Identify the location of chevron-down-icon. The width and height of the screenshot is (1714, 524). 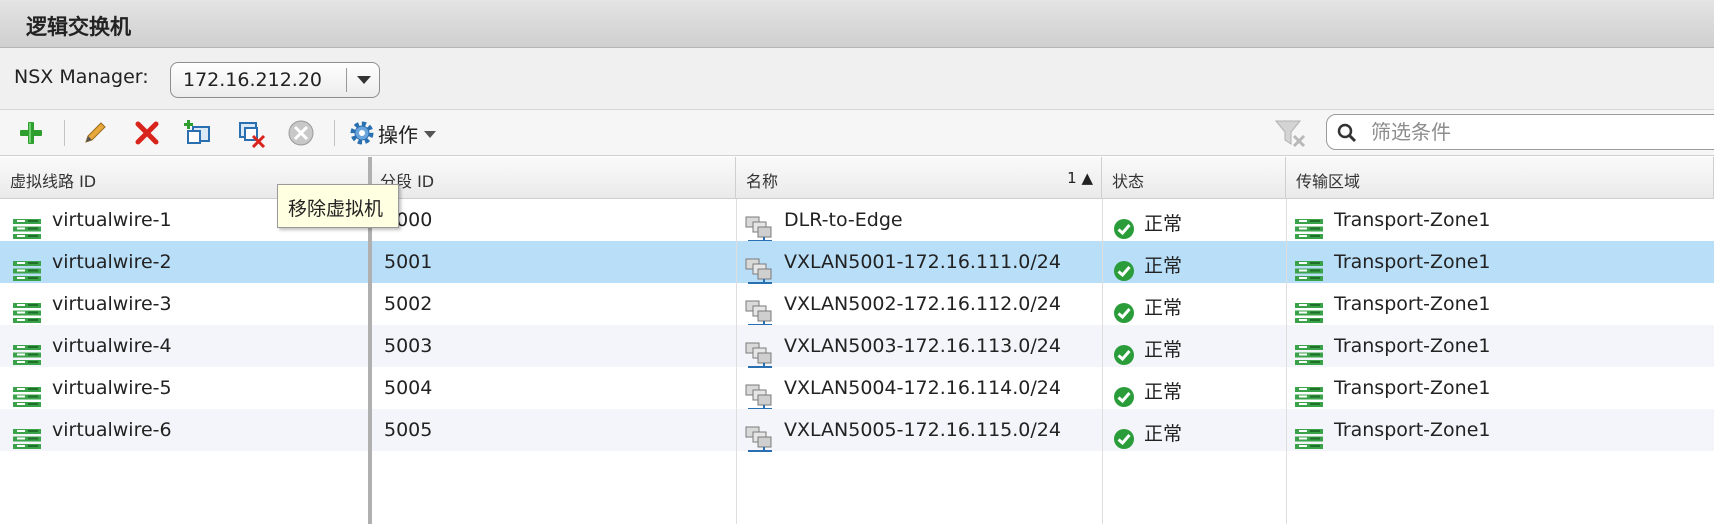
(364, 80).